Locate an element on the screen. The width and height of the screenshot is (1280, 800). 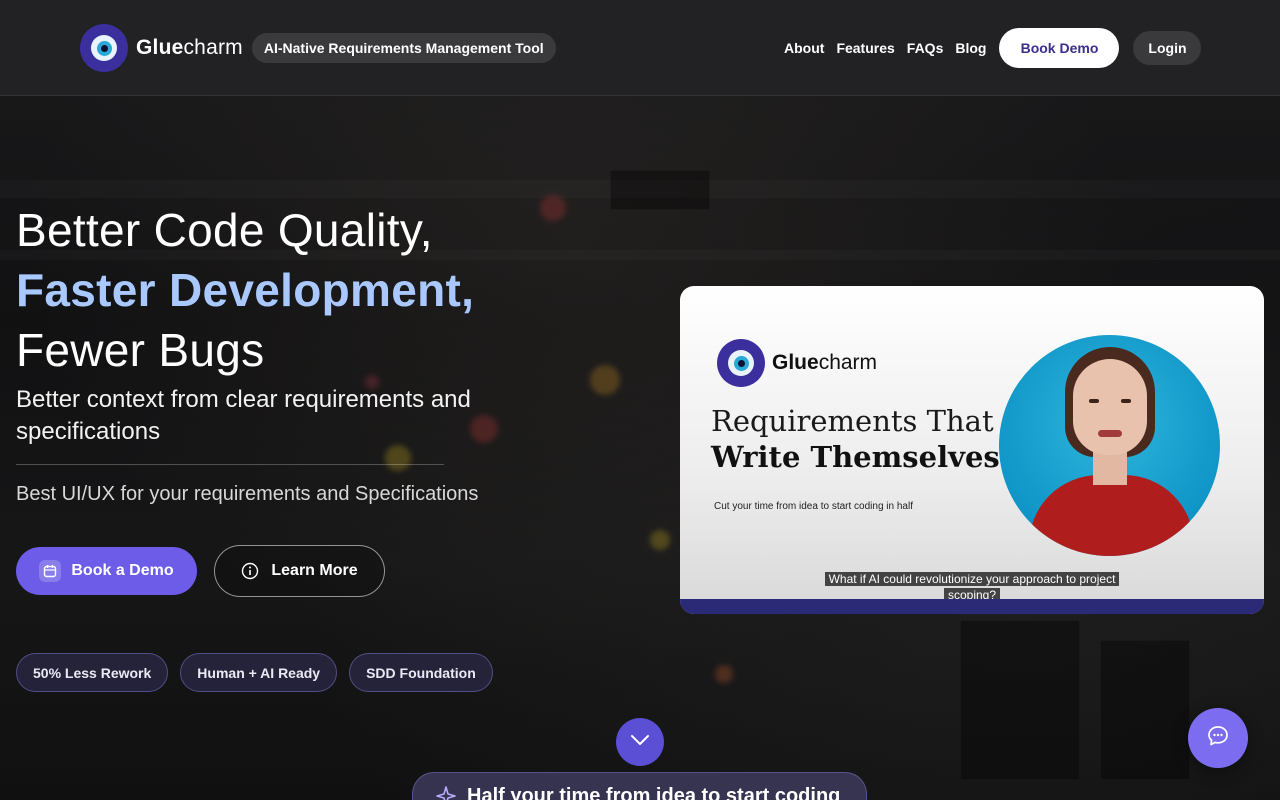
video-title-line1: Requirements That is located at coordinates (852, 421).